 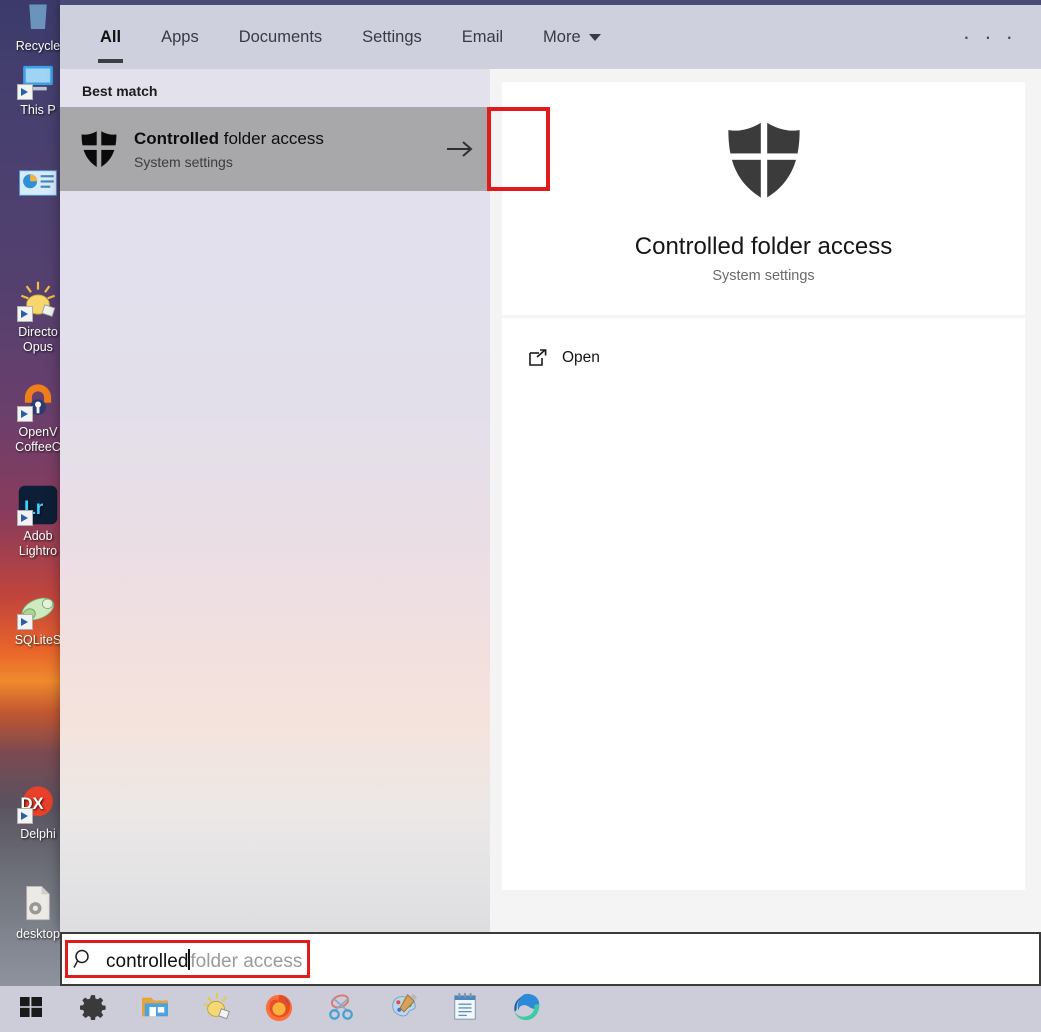 I want to click on taskbar-microsoft-edge, so click(x=527, y=1009).